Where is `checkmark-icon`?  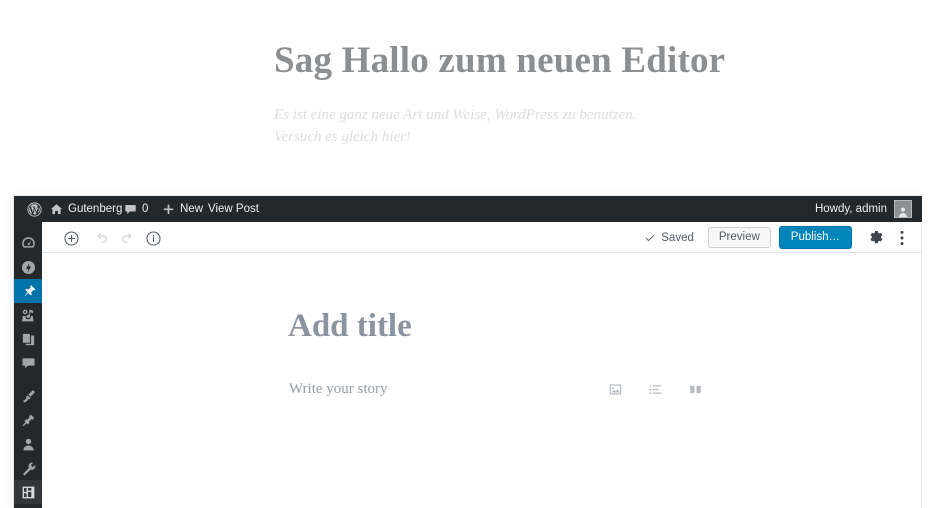
checkmark-icon is located at coordinates (650, 238).